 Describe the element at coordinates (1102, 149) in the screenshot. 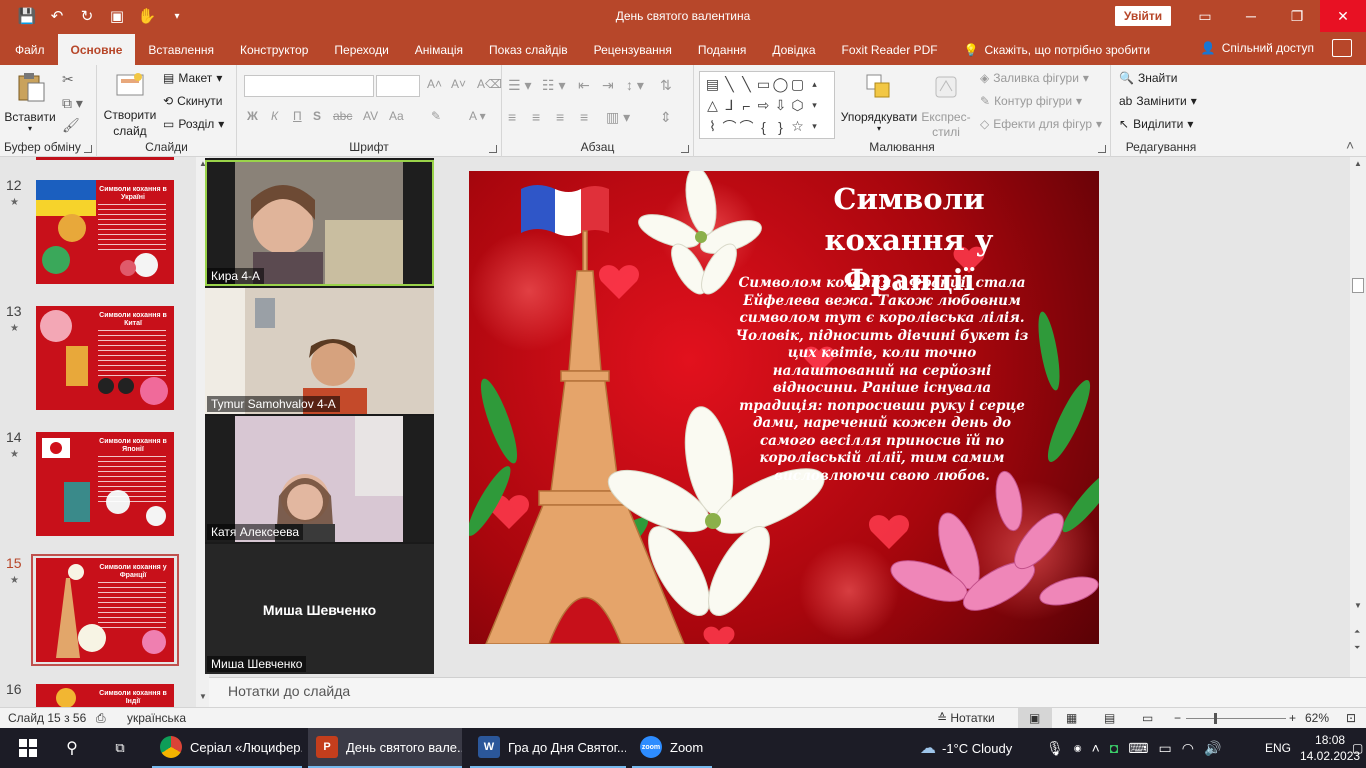

I see `drawing-launcher-icon` at that location.